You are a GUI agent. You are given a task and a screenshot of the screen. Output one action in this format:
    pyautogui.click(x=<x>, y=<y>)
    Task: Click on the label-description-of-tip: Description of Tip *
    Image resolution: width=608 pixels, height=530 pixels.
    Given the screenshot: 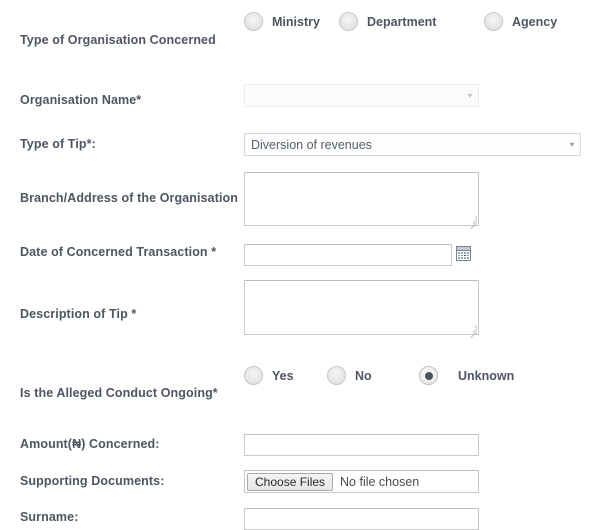 What is the action you would take?
    pyautogui.click(x=78, y=314)
    